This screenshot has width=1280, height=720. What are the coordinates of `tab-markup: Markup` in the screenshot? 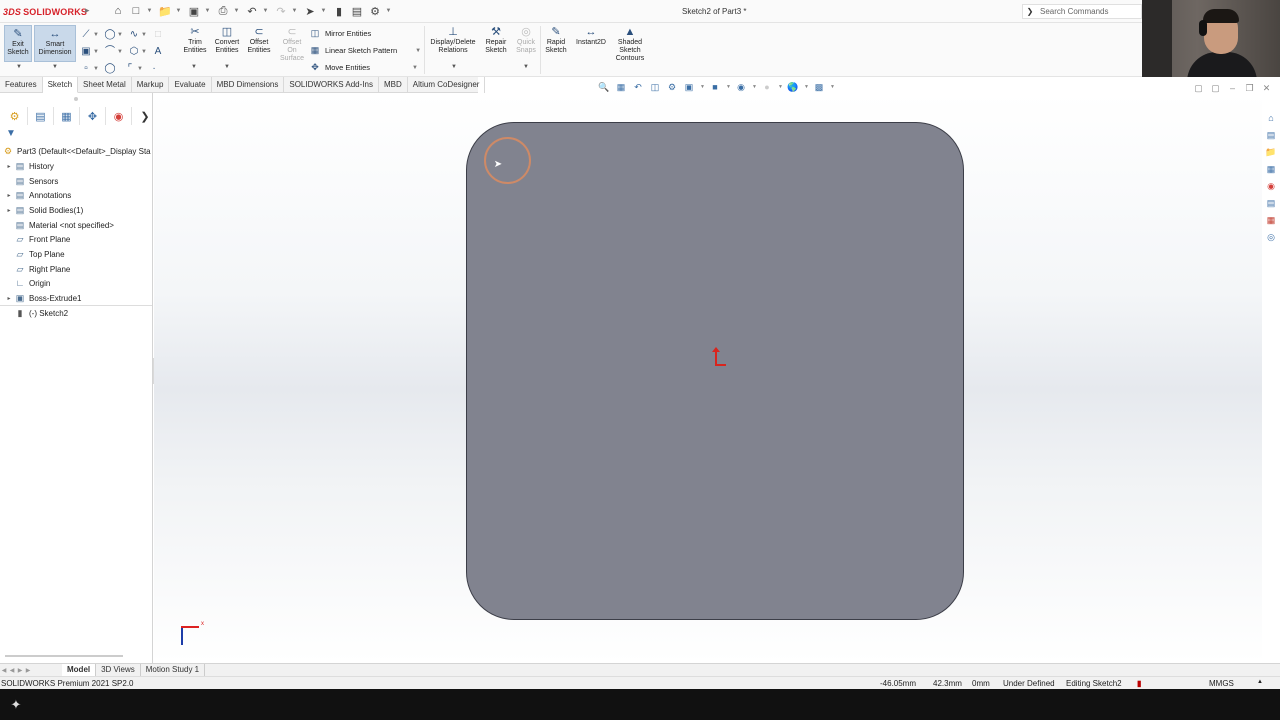 It's located at (151, 85).